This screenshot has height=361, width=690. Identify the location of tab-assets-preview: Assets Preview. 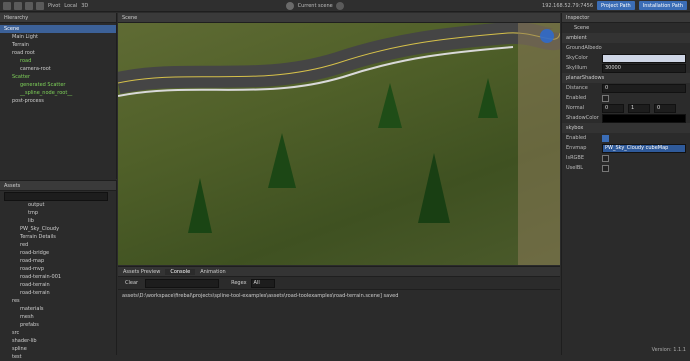
(141, 272).